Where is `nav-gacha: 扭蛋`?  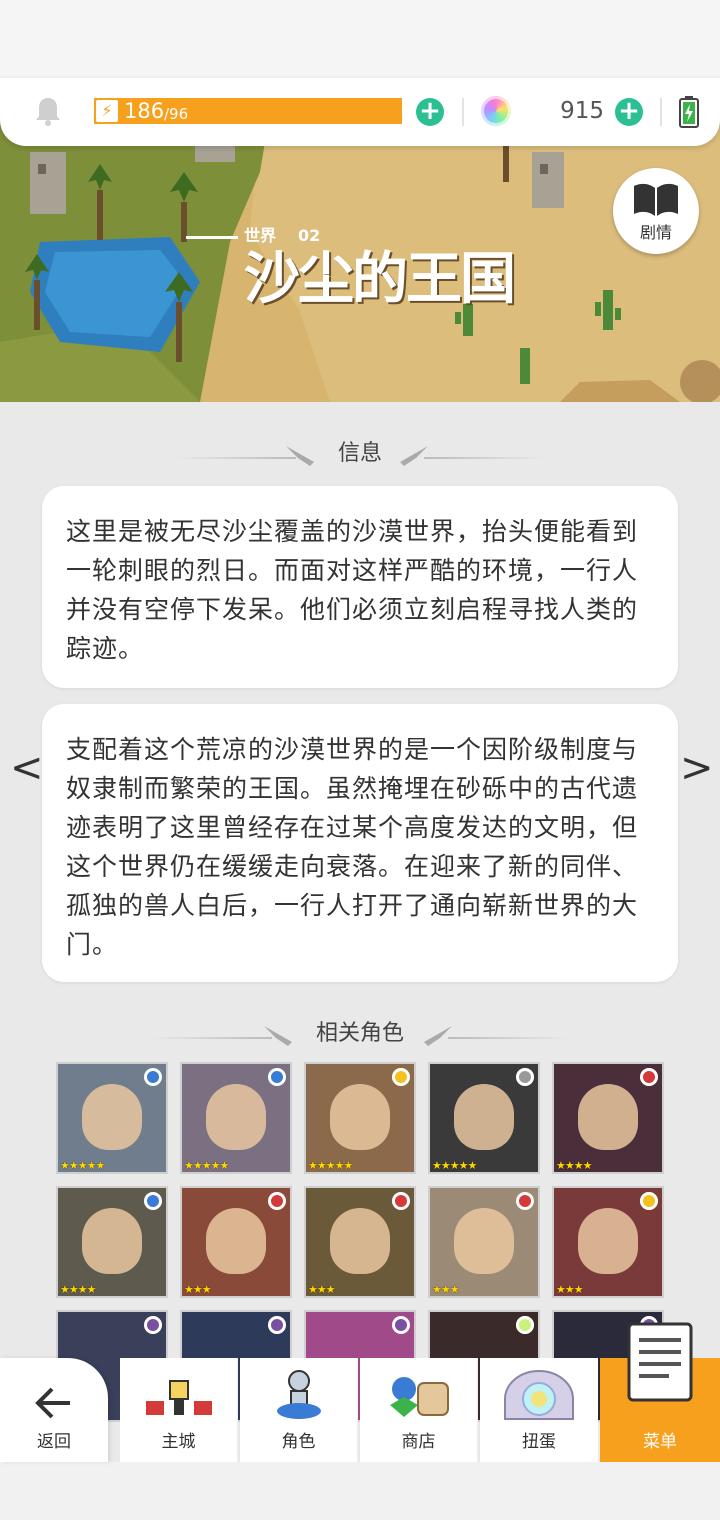 nav-gacha: 扭蛋 is located at coordinates (539, 1410).